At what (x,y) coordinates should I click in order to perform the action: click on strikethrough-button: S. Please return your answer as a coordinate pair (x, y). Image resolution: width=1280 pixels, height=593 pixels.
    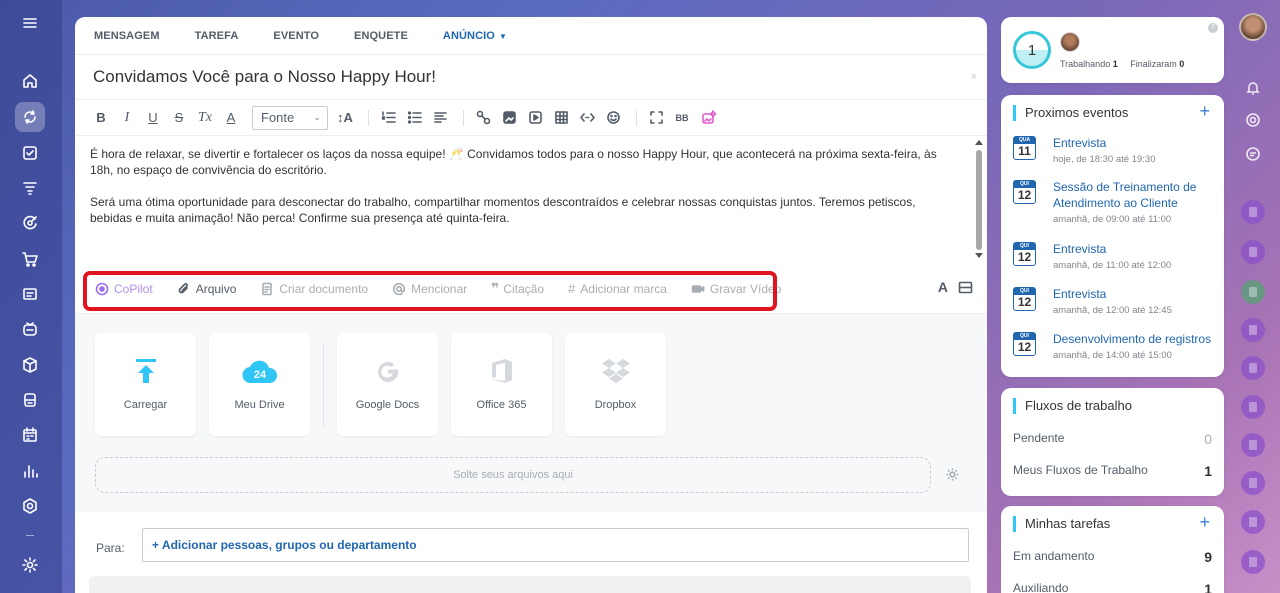
    Looking at the image, I should click on (179, 118).